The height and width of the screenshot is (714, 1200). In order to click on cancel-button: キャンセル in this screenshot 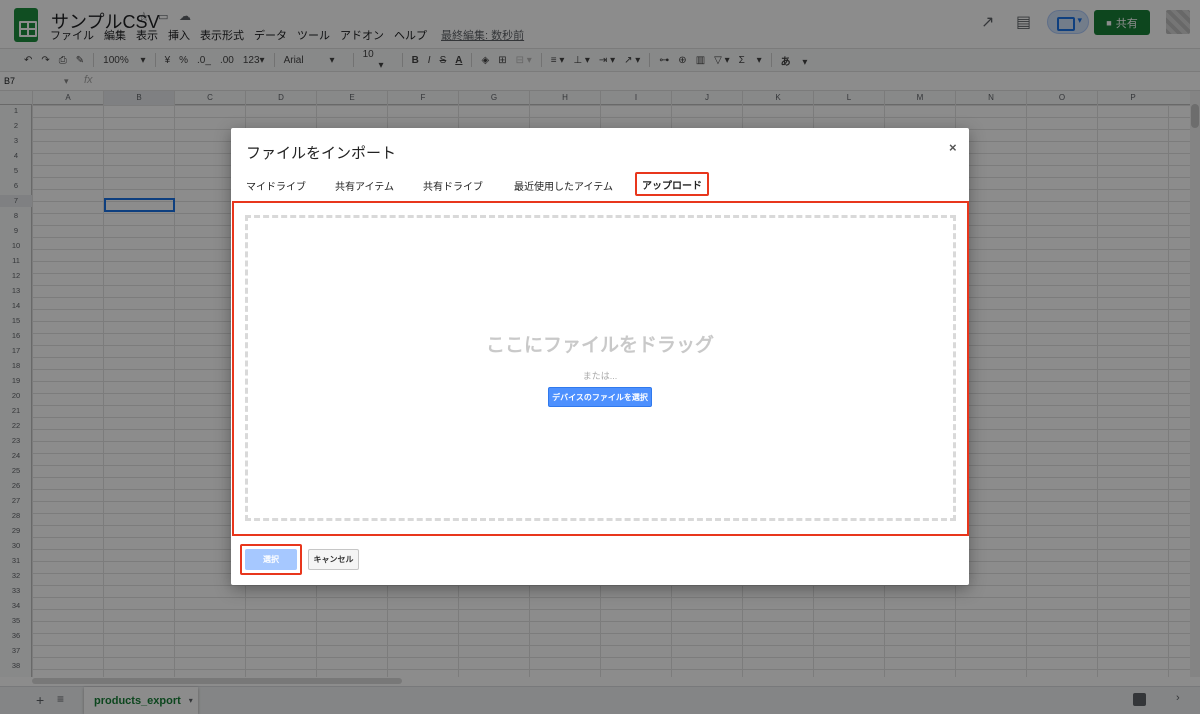, I will do `click(333, 559)`.